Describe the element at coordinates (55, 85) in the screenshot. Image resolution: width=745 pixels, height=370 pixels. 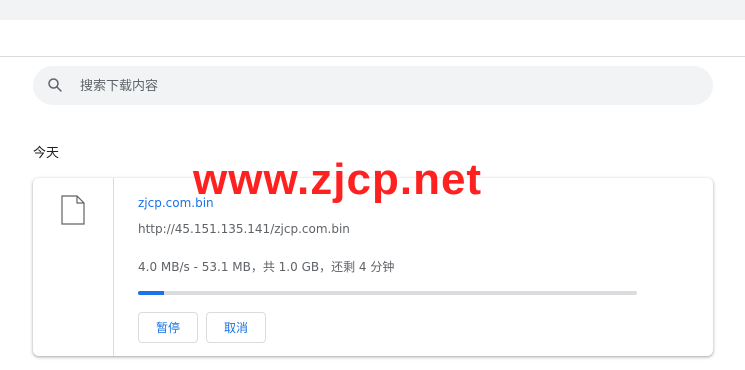
I see `search-icon` at that location.